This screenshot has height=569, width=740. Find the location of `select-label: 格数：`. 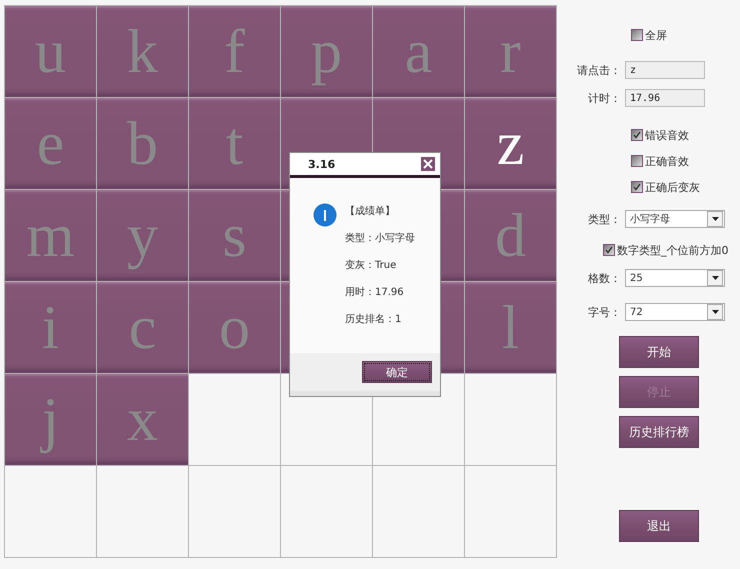

select-label: 格数： is located at coordinates (604, 278).